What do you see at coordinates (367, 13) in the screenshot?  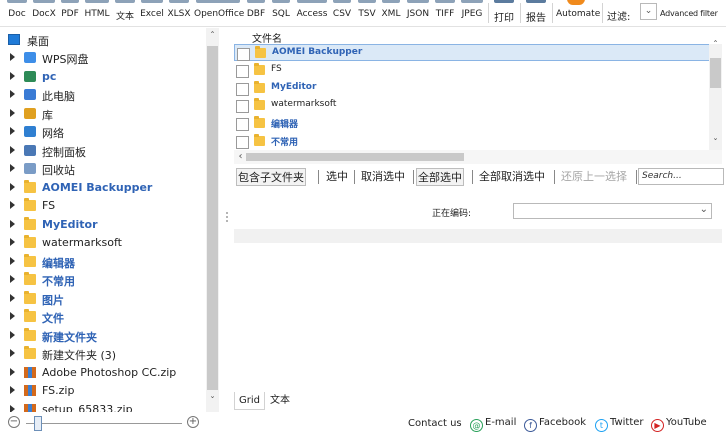 I see `export-tsv-button: TSV` at bounding box center [367, 13].